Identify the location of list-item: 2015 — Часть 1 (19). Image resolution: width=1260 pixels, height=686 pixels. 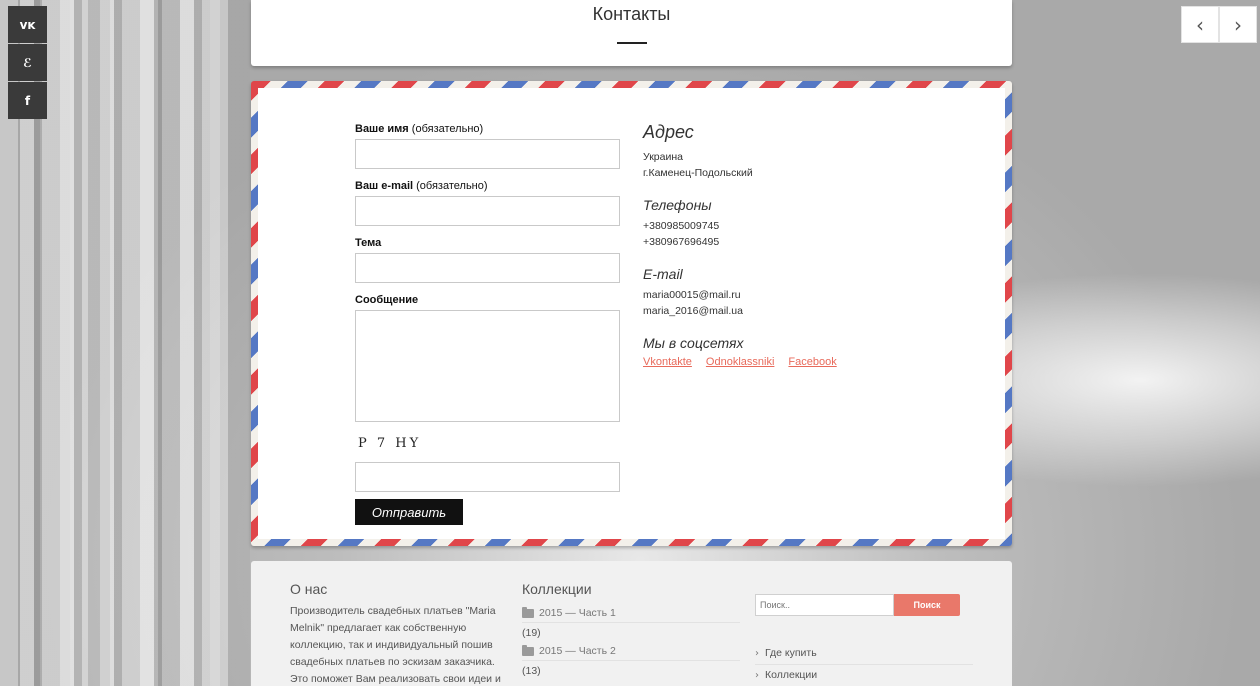
(631, 622).